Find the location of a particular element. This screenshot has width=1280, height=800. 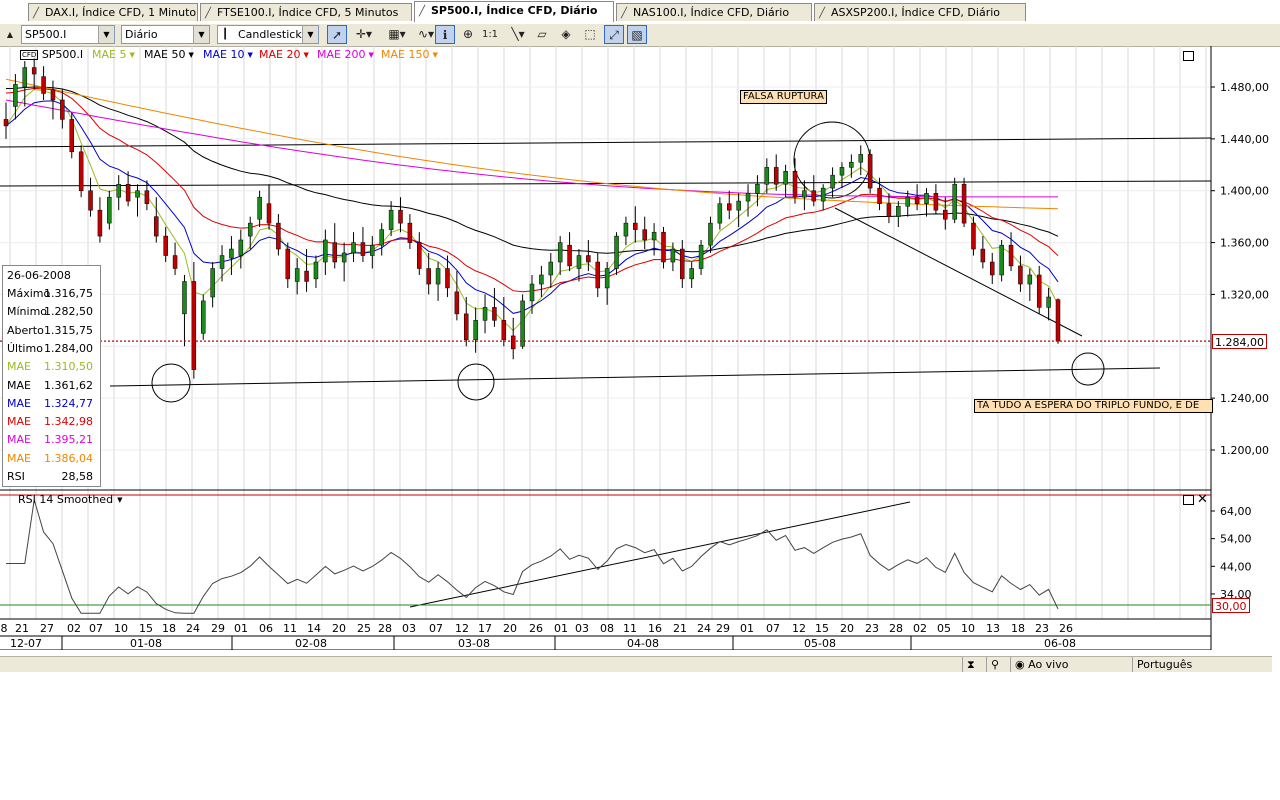

info-value: 1.386,04 is located at coordinates (68, 458).